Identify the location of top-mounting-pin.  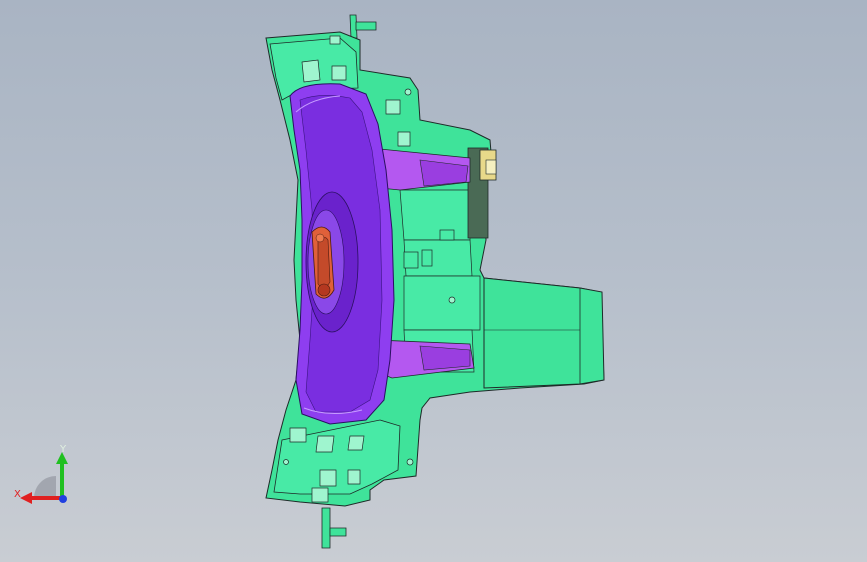
(363, 26).